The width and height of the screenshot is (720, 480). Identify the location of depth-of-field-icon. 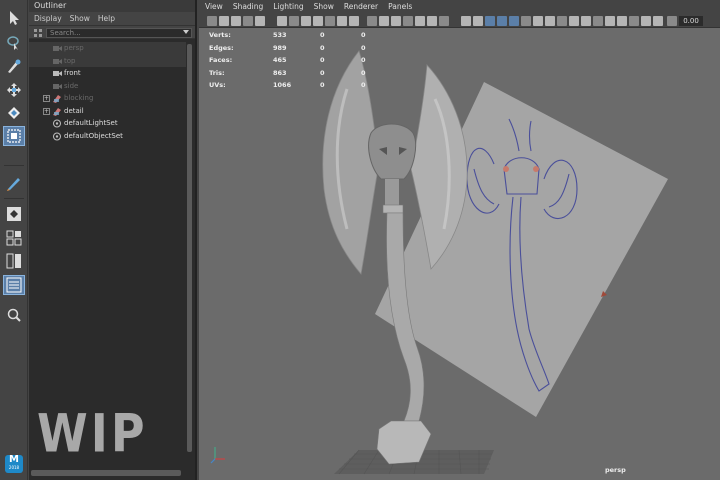
(490, 21).